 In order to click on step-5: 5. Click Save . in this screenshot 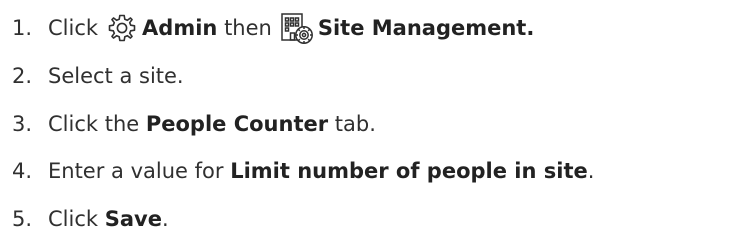, I will do `click(90, 219)`.